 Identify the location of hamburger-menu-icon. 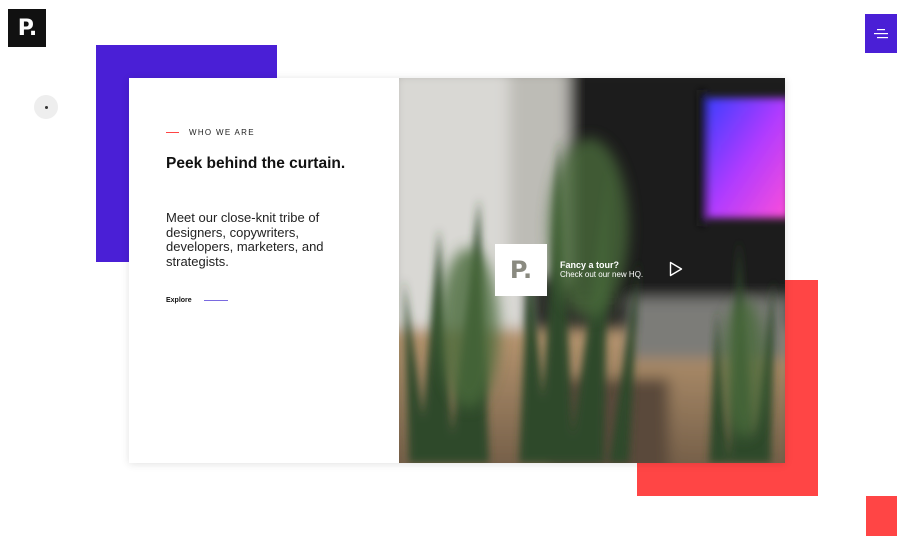
(881, 33).